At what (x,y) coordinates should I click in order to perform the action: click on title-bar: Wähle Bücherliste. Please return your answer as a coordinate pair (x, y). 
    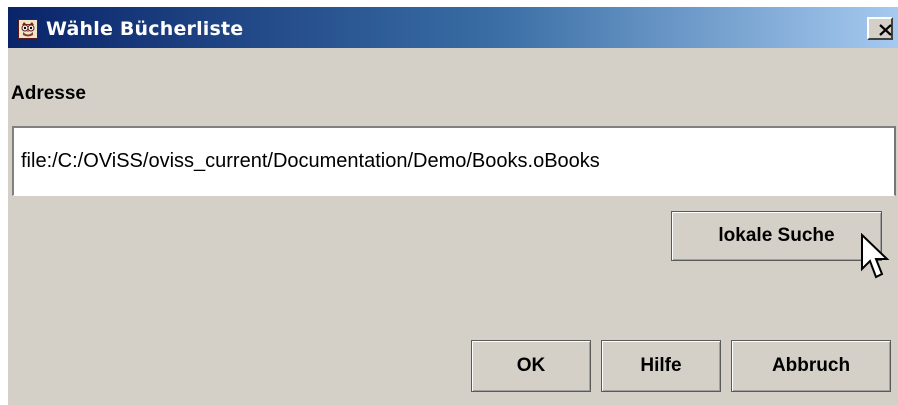
    Looking at the image, I should click on (453, 27).